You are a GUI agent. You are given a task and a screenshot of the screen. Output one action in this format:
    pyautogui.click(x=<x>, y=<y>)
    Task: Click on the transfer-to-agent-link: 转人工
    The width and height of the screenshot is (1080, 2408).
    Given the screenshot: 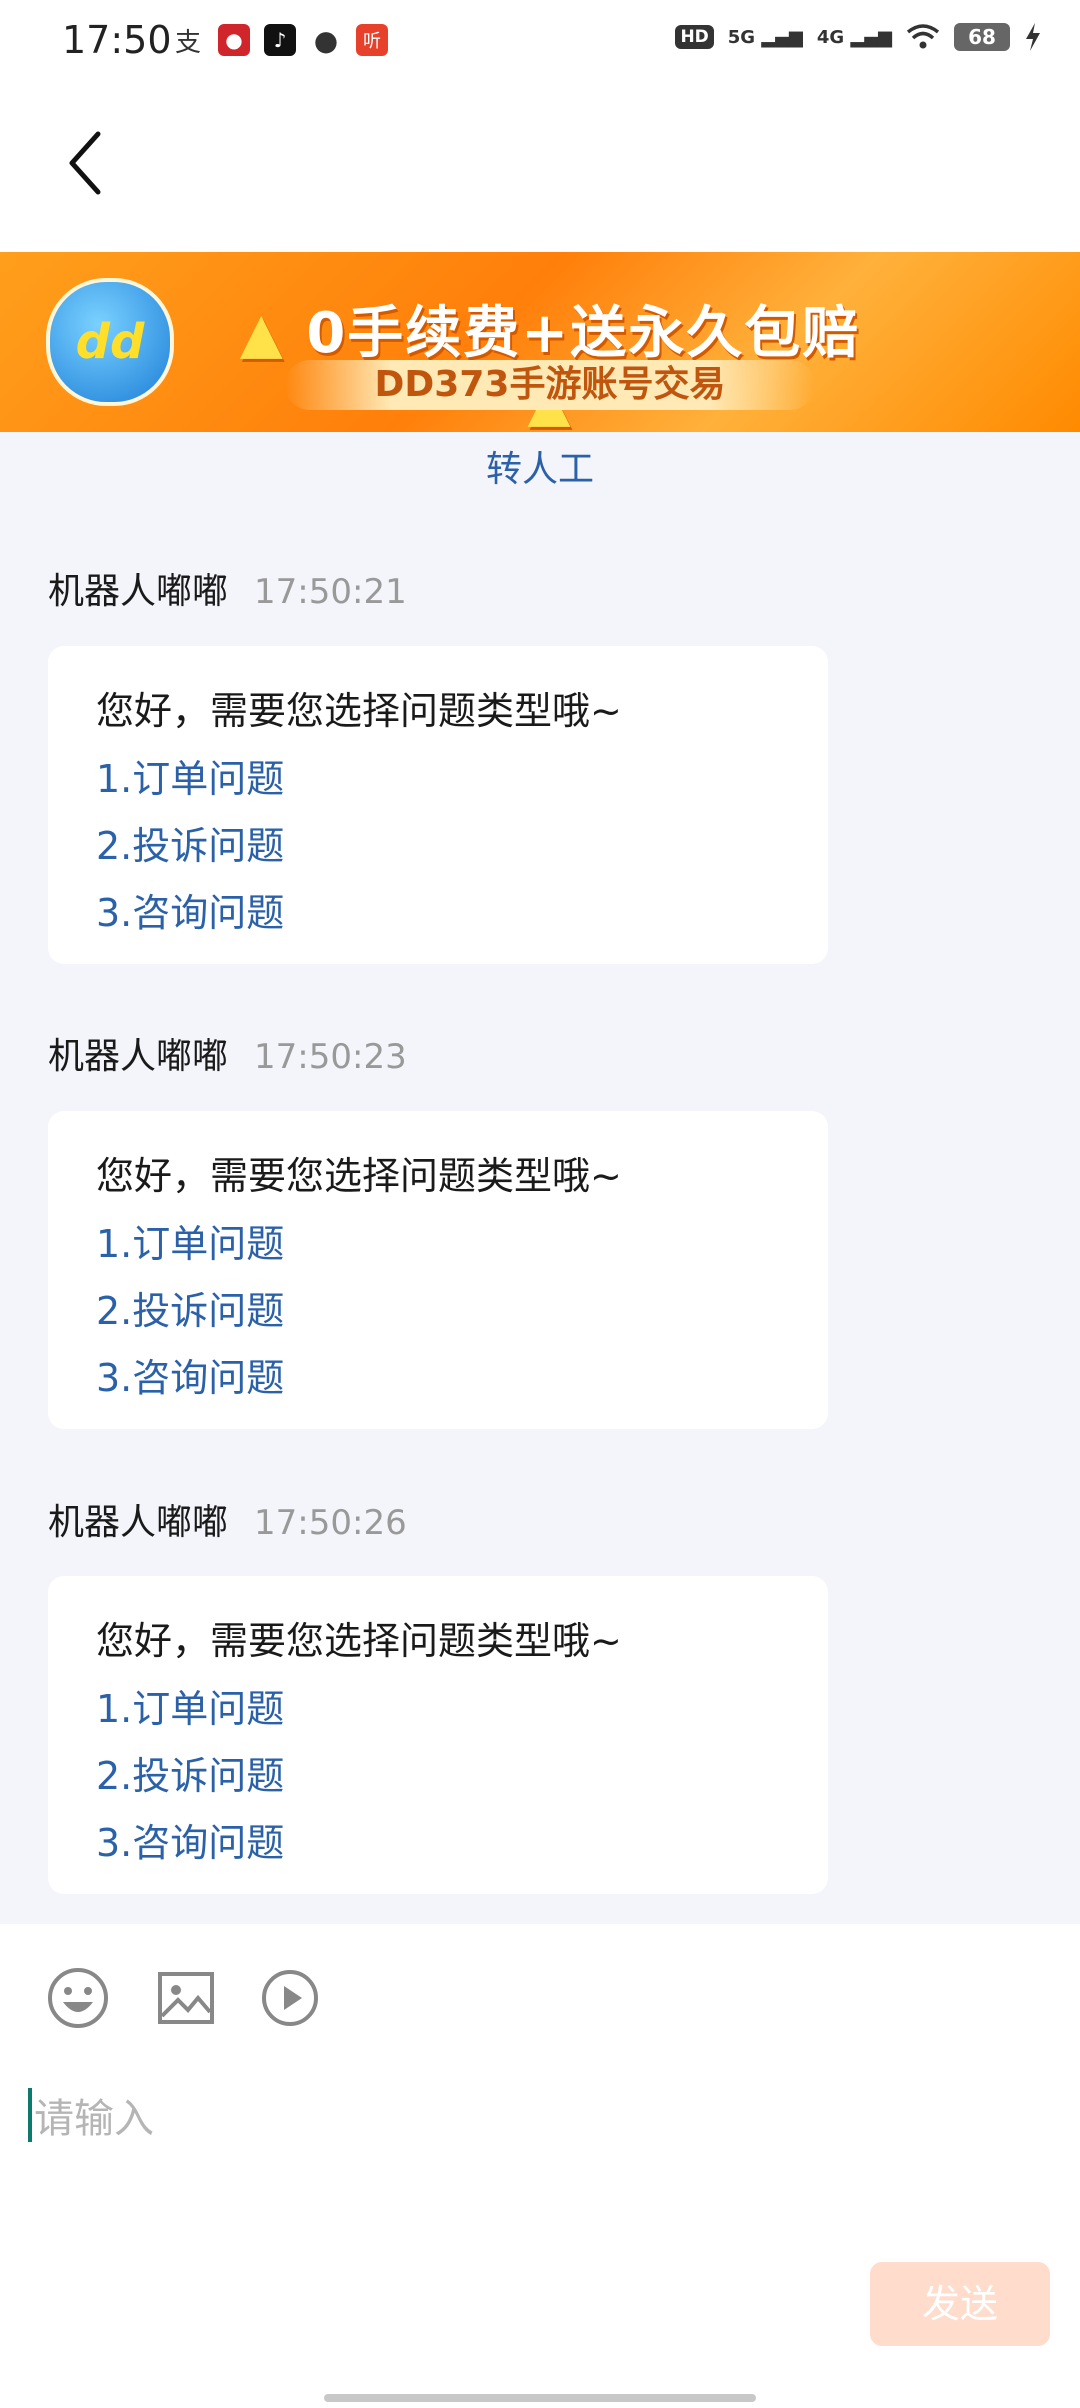 What is the action you would take?
    pyautogui.click(x=540, y=466)
    